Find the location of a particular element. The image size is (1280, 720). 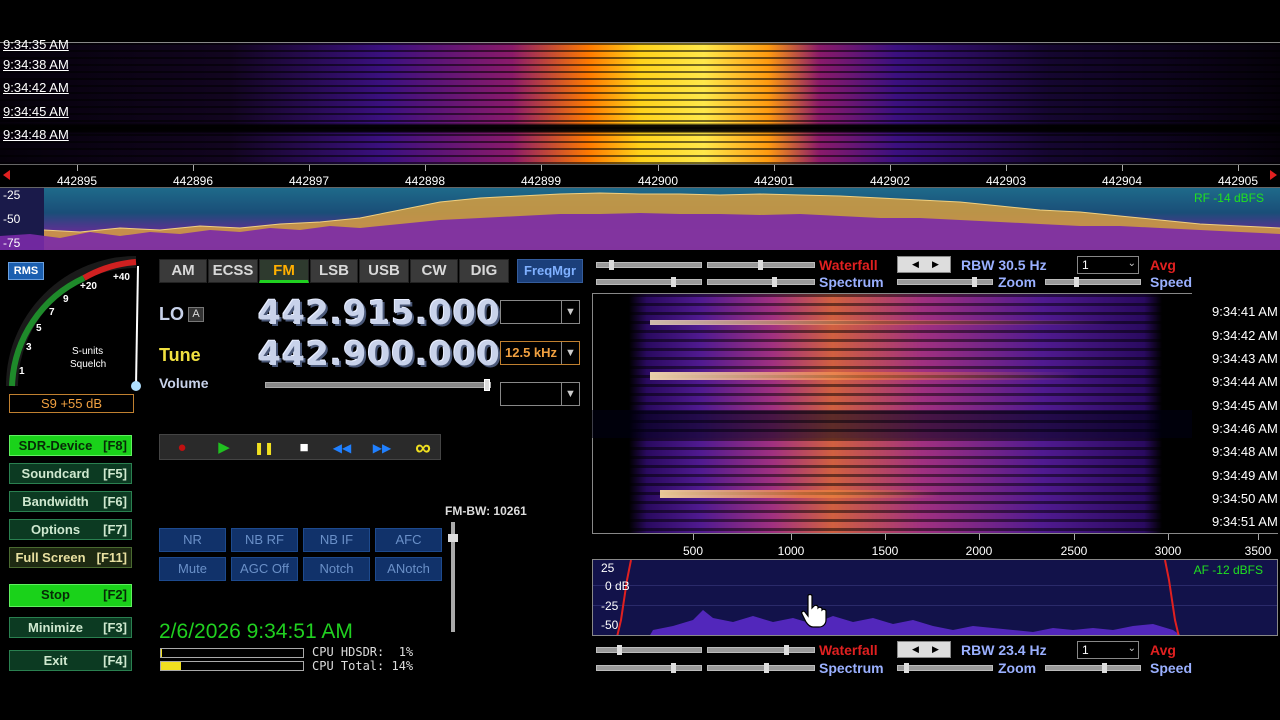

af-waterfall-timestamp: 9:34:49 AM is located at coordinates (1245, 475).